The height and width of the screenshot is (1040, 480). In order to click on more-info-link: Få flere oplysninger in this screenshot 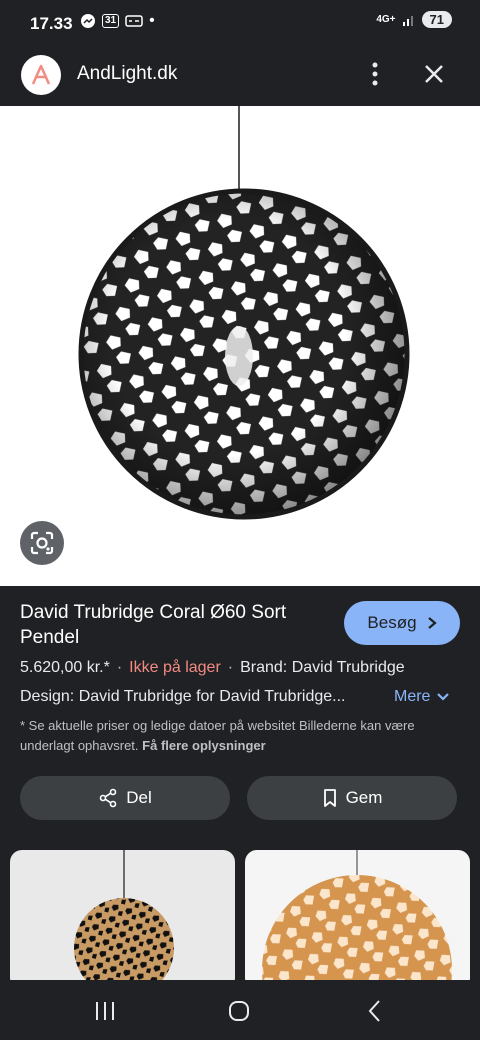, I will do `click(204, 745)`.